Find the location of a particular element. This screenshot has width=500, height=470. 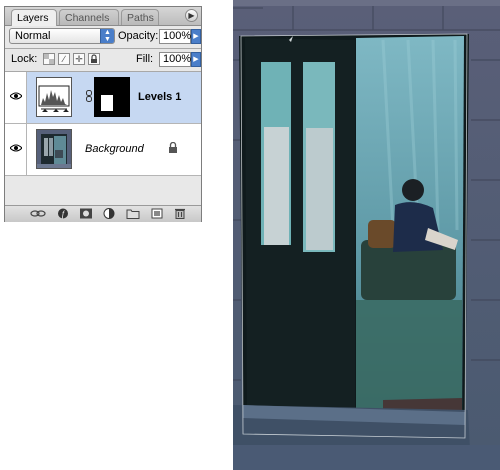

palette-footer: f is located at coordinates (103, 213).